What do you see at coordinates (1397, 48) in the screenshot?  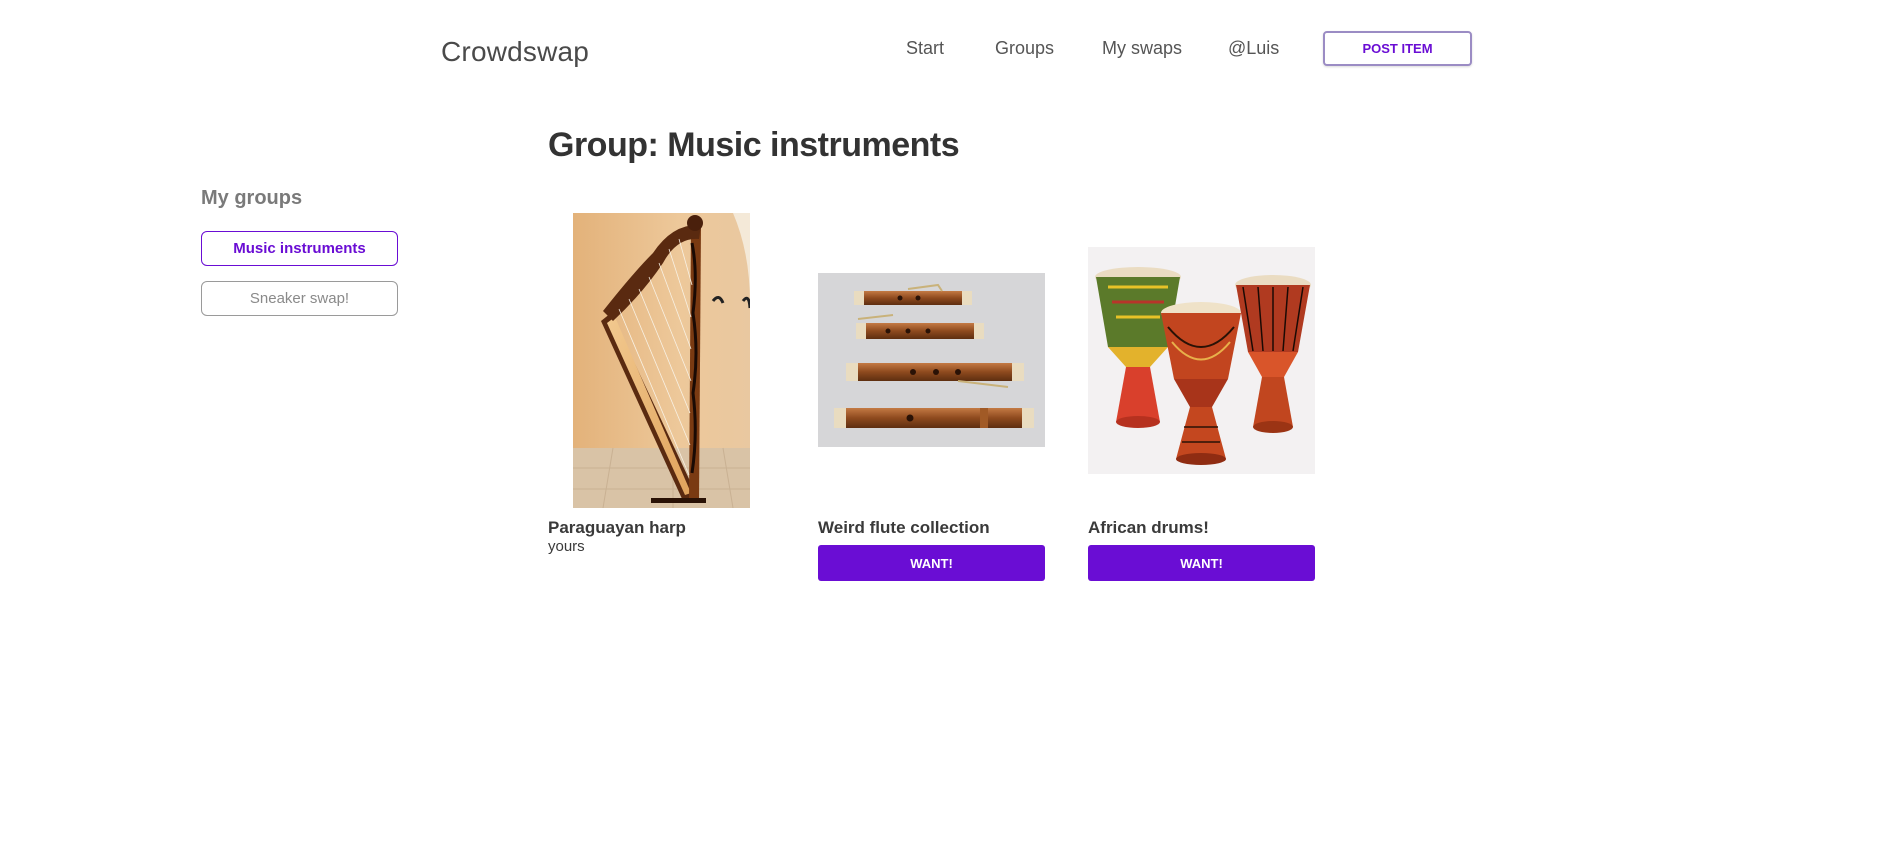 I see `post-item-button: POST ITEM` at bounding box center [1397, 48].